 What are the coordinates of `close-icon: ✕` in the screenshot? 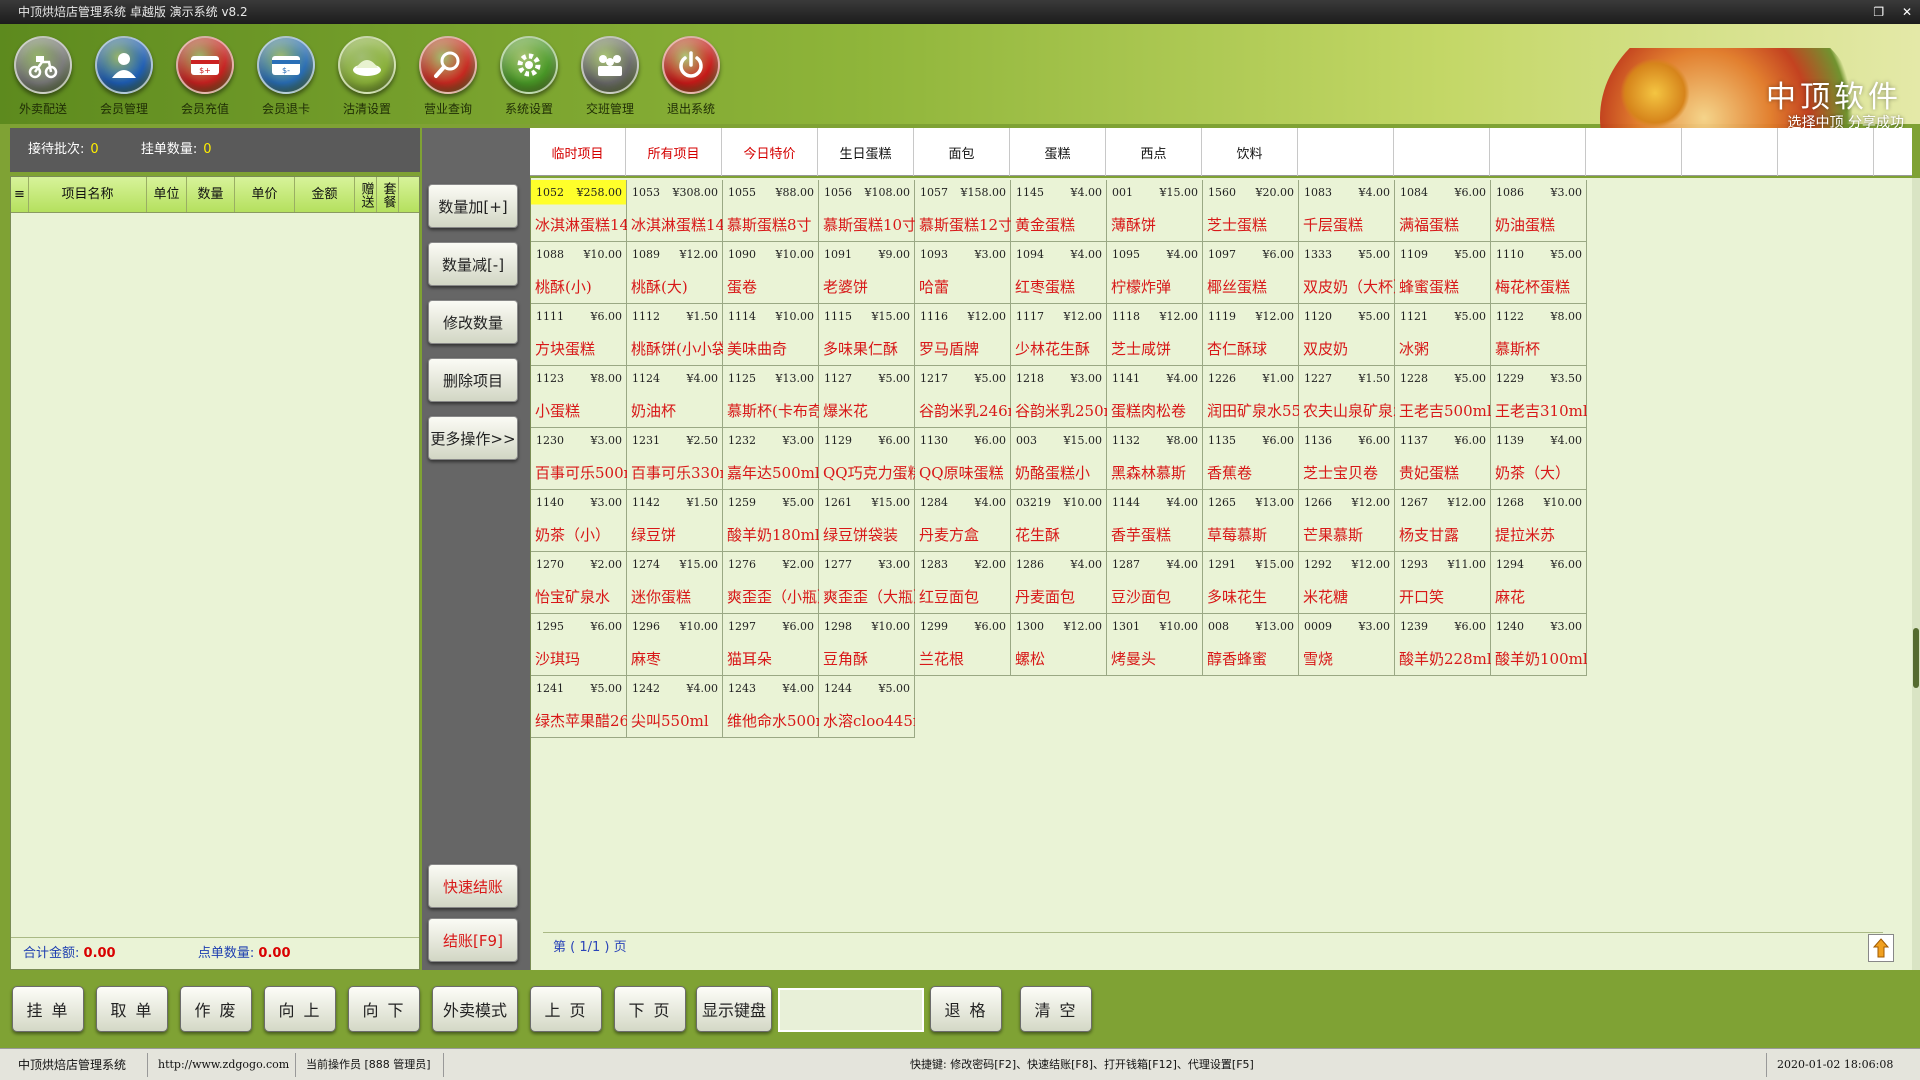 It's located at (1907, 12).